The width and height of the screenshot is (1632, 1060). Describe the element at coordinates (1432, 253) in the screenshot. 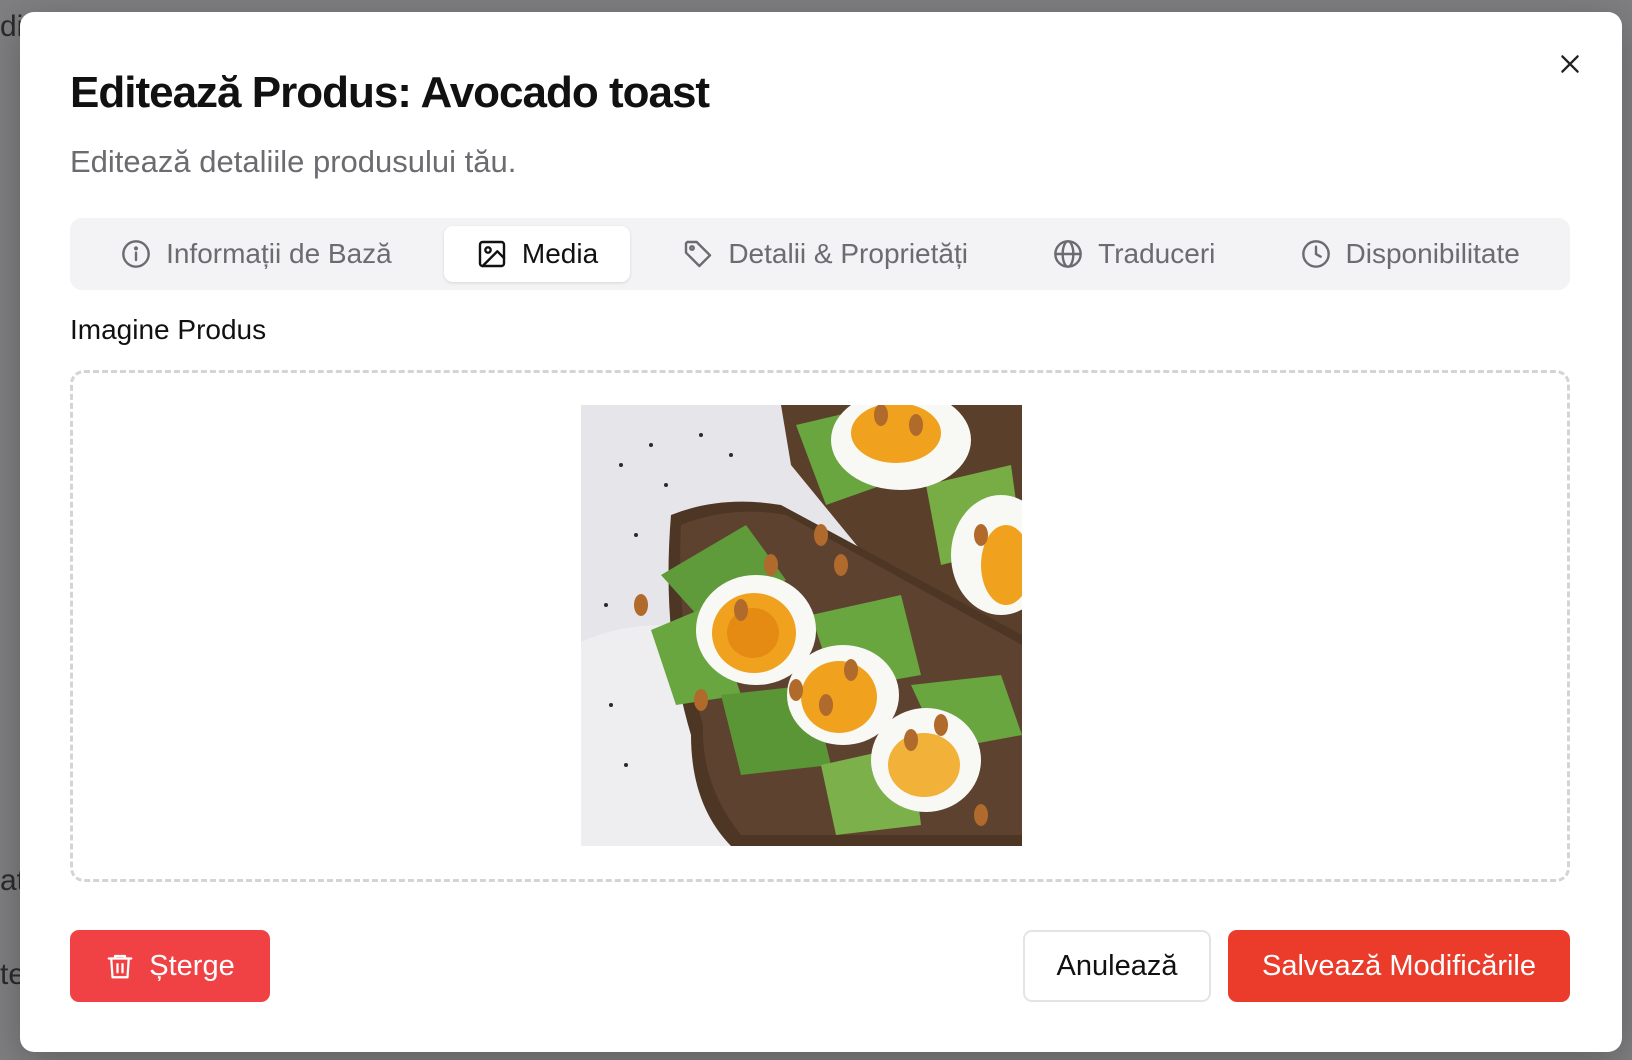

I see `tab-label: Disponibilitate` at that location.